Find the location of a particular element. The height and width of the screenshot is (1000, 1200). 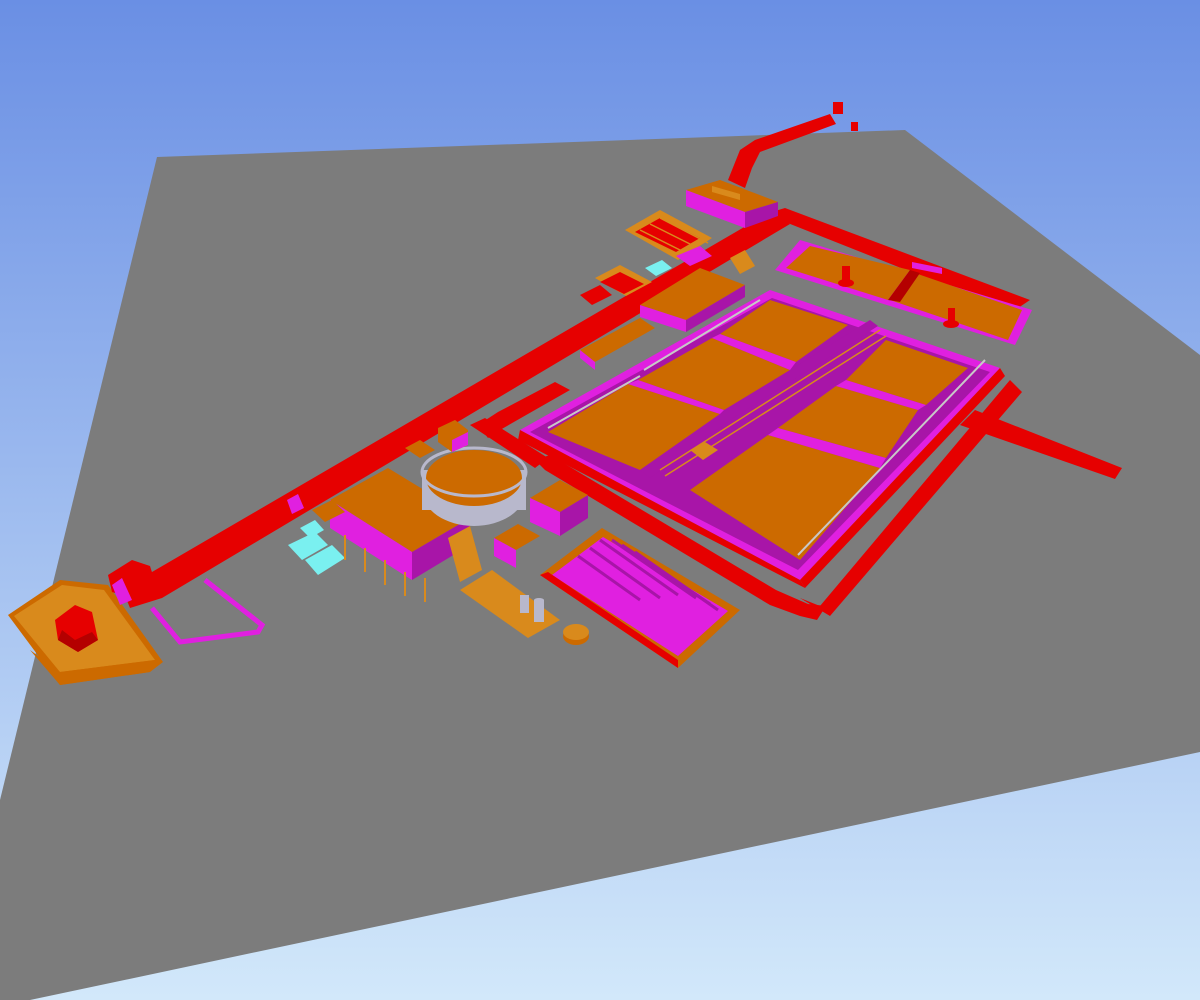

intake-pipe-cap is located at coordinates (854, 126).